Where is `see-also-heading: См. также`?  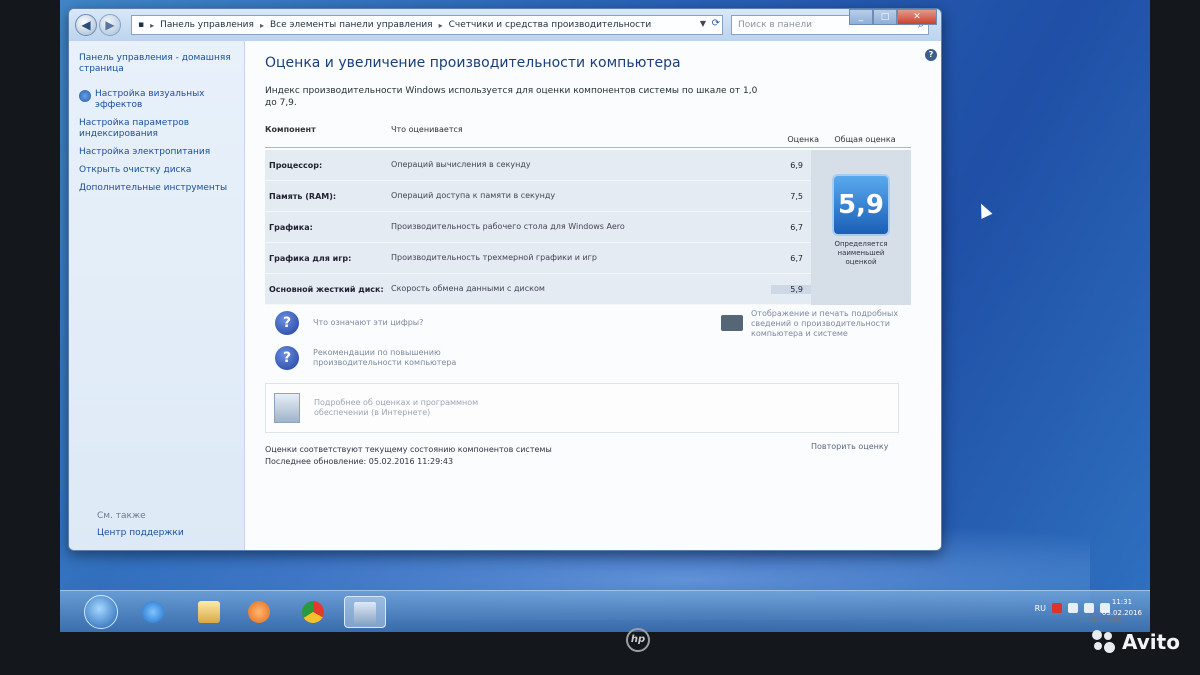 see-also-heading: См. также is located at coordinates (121, 516).